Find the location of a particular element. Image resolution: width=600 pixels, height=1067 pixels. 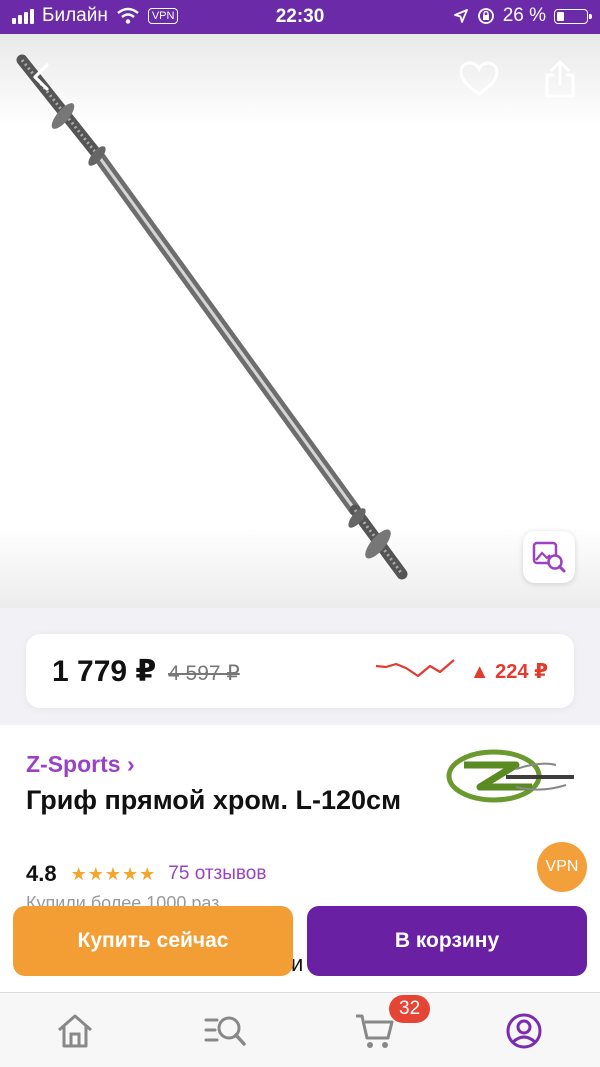

rating-row: 4.8 ★★★★★ 75 отзывов is located at coordinates (146, 874).